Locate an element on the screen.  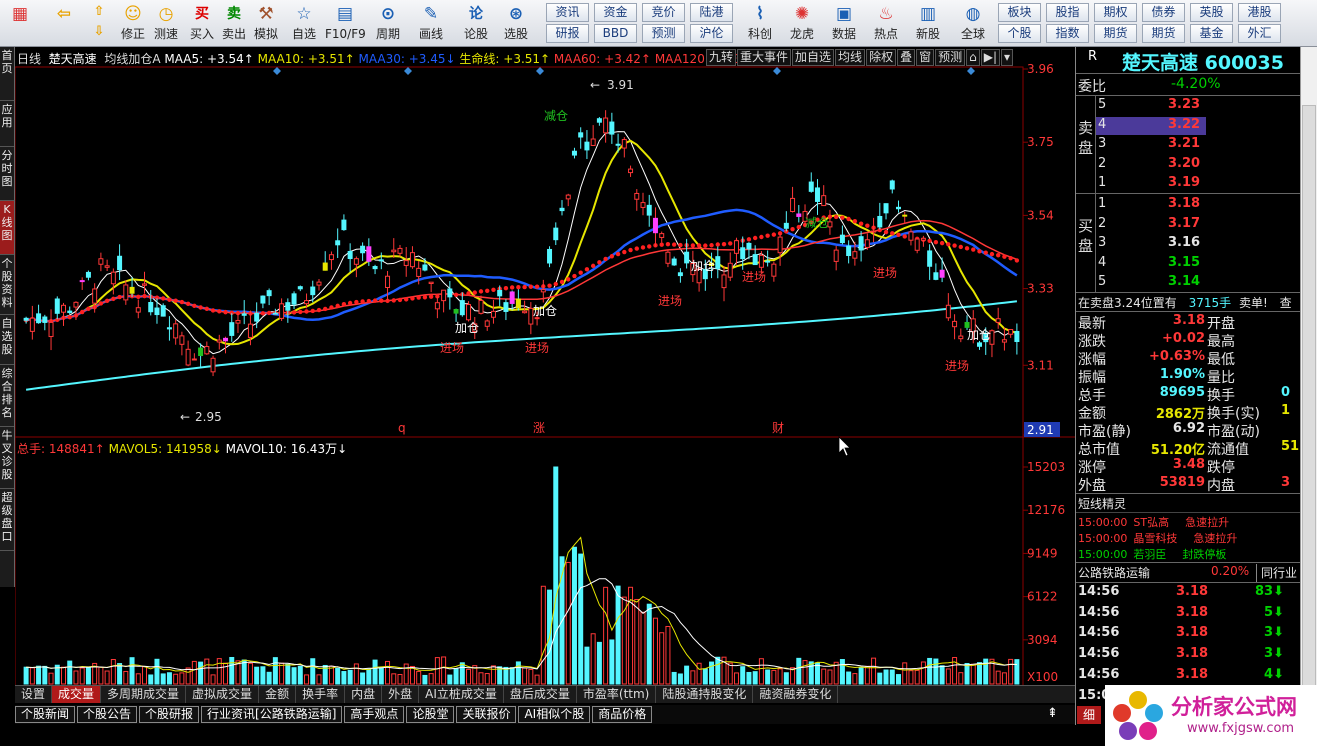
tab-hk-connect: 陆港 is located at coordinates (711, 12).